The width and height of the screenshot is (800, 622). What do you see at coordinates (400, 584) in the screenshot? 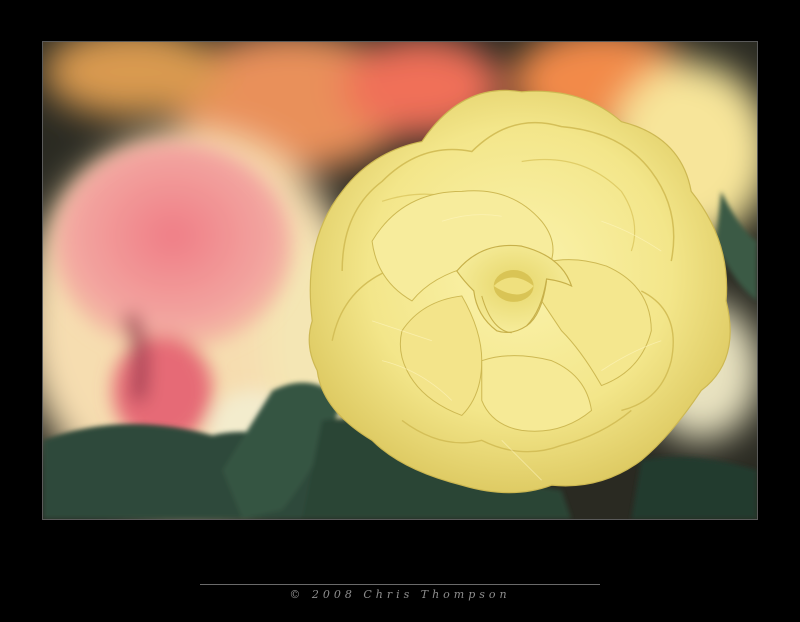
I see `caption-divider` at bounding box center [400, 584].